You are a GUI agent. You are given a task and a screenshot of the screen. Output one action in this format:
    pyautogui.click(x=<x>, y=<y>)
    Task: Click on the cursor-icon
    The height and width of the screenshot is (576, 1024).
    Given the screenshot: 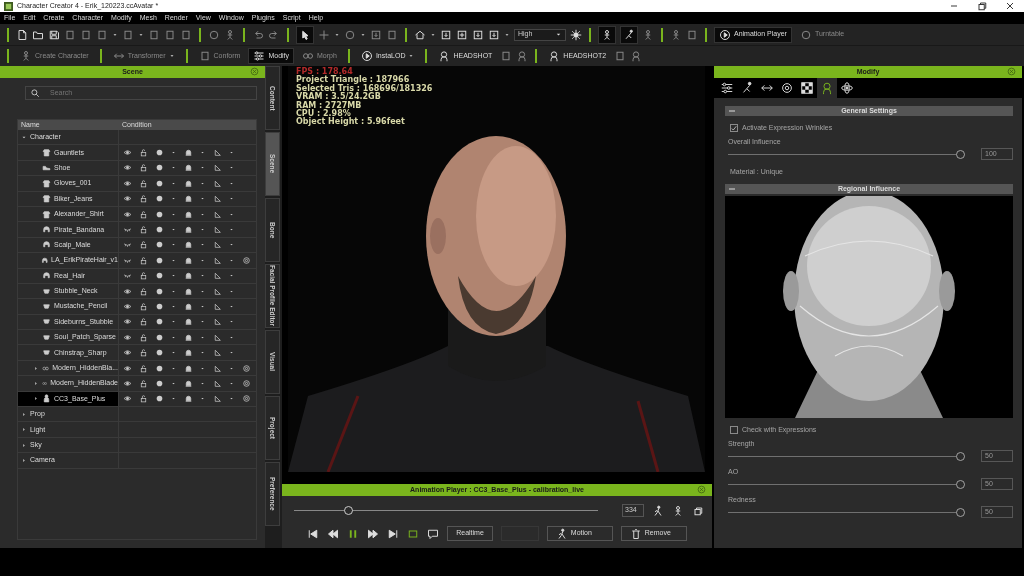 What is the action you would take?
    pyautogui.click(x=305, y=34)
    